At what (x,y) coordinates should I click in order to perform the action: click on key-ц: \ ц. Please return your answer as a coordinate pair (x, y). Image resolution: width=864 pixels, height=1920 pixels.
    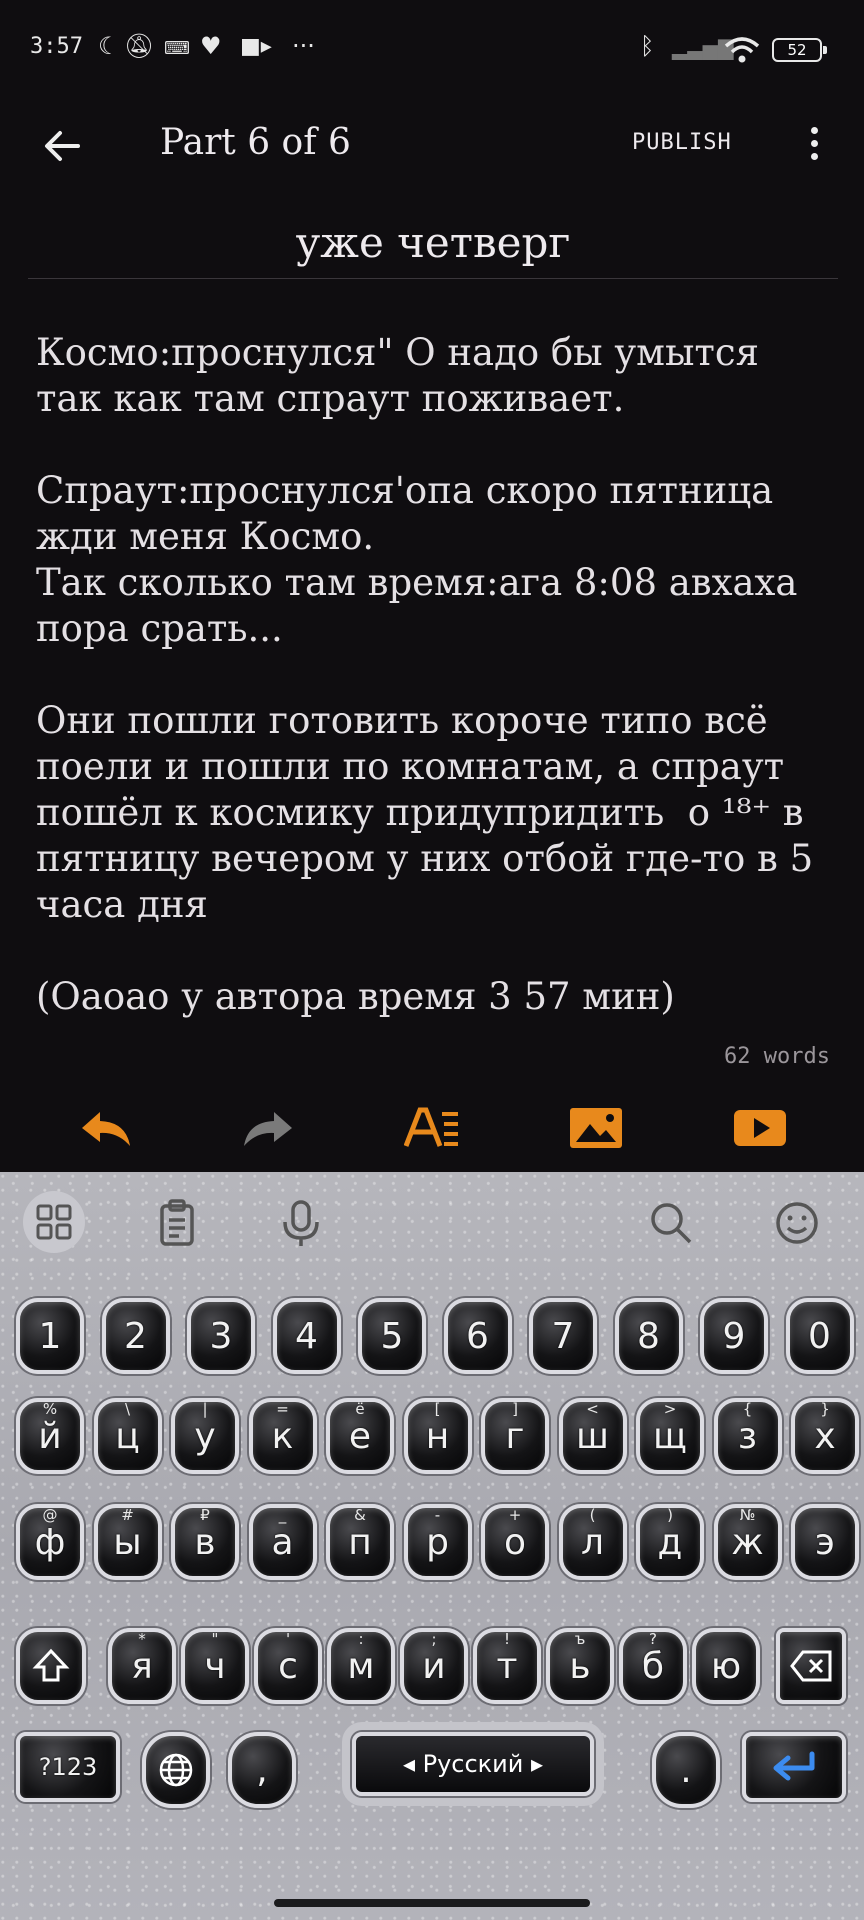
    Looking at the image, I should click on (127, 1436).